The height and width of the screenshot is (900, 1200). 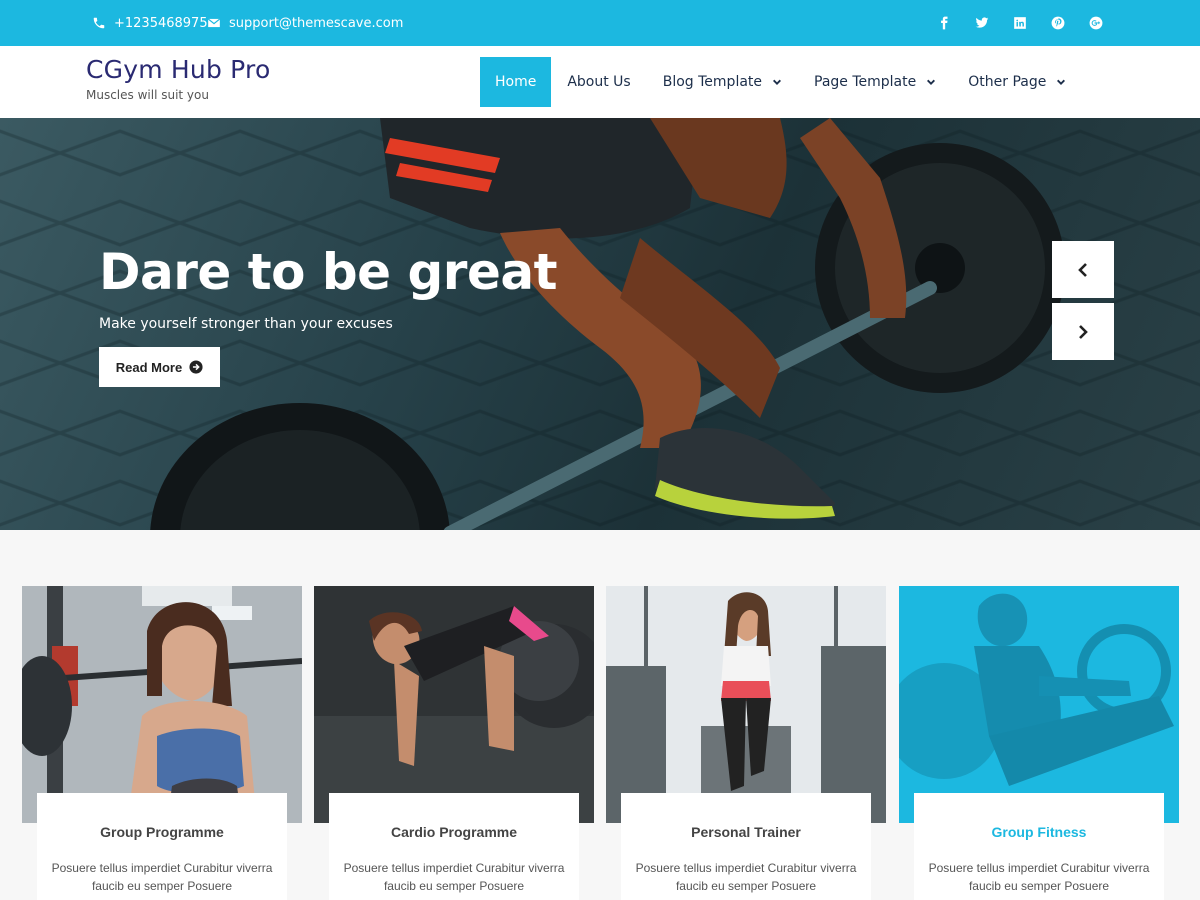 I want to click on top-bar: +1235468975 support@themescave.com, so click(x=600, y=23).